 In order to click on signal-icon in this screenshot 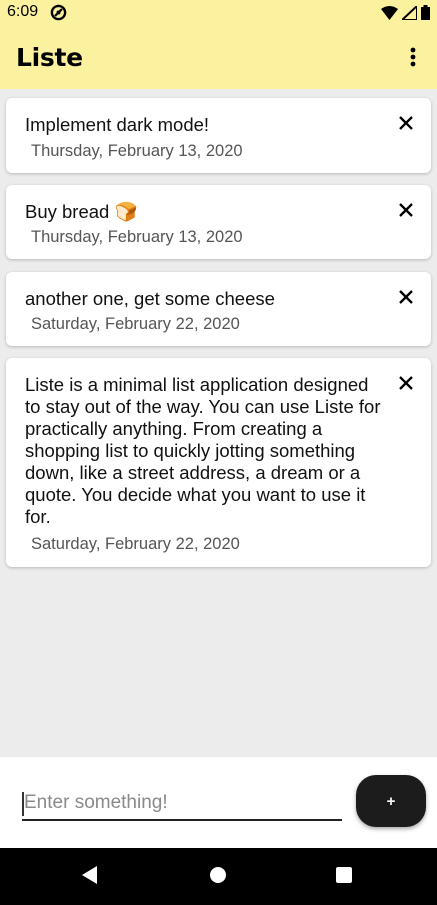, I will do `click(409, 12)`.